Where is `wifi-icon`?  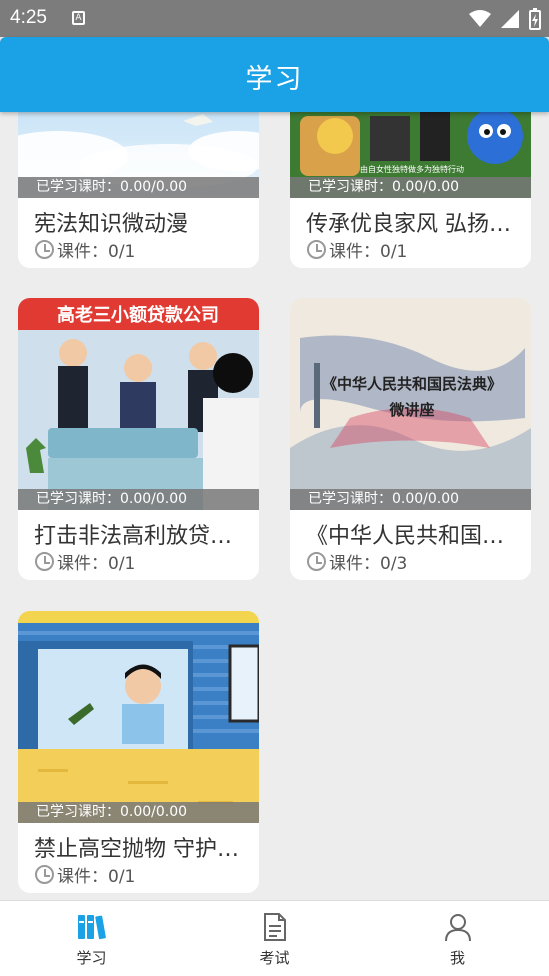
wifi-icon is located at coordinates (480, 18).